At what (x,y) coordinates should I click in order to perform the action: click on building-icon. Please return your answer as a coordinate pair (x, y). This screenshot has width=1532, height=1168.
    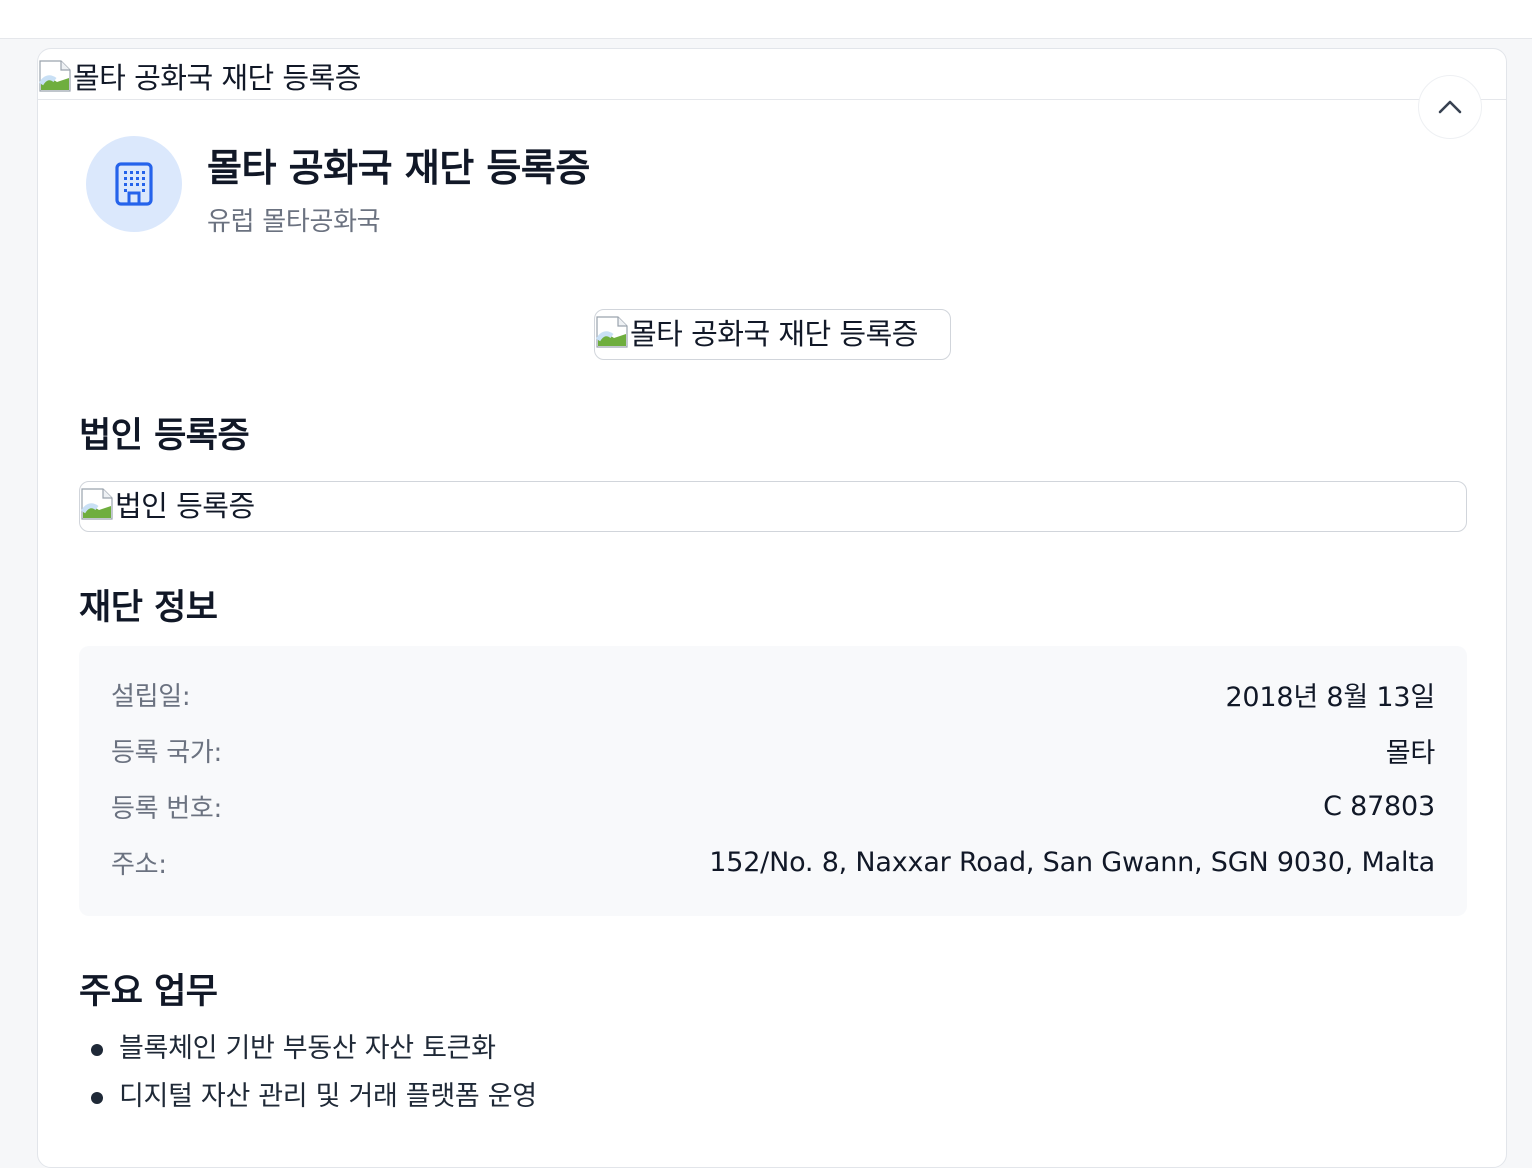
    Looking at the image, I should click on (134, 184).